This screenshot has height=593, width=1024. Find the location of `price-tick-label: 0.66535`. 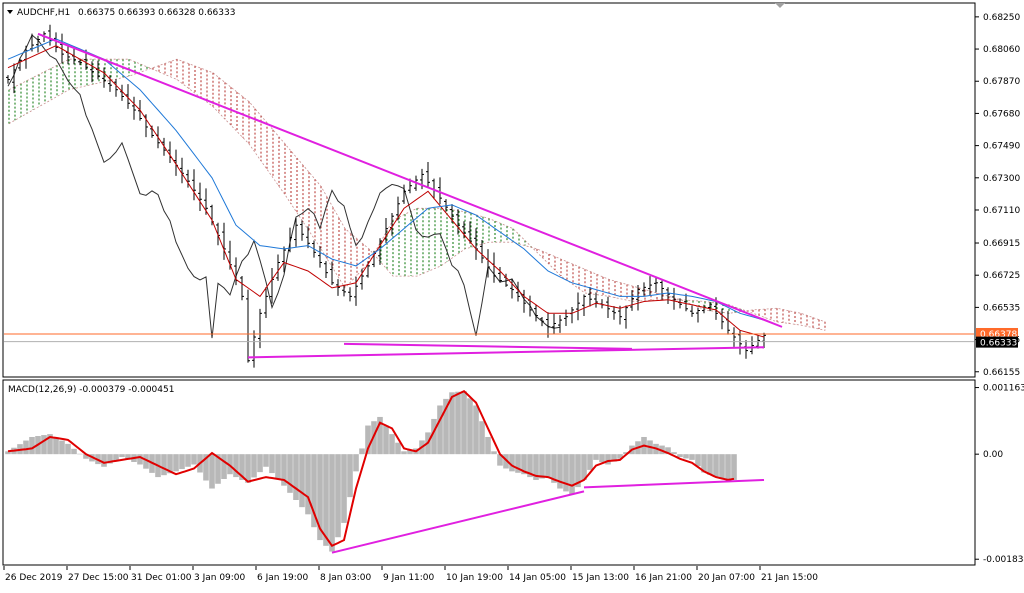

price-tick-label: 0.66535 is located at coordinates (1001, 308).